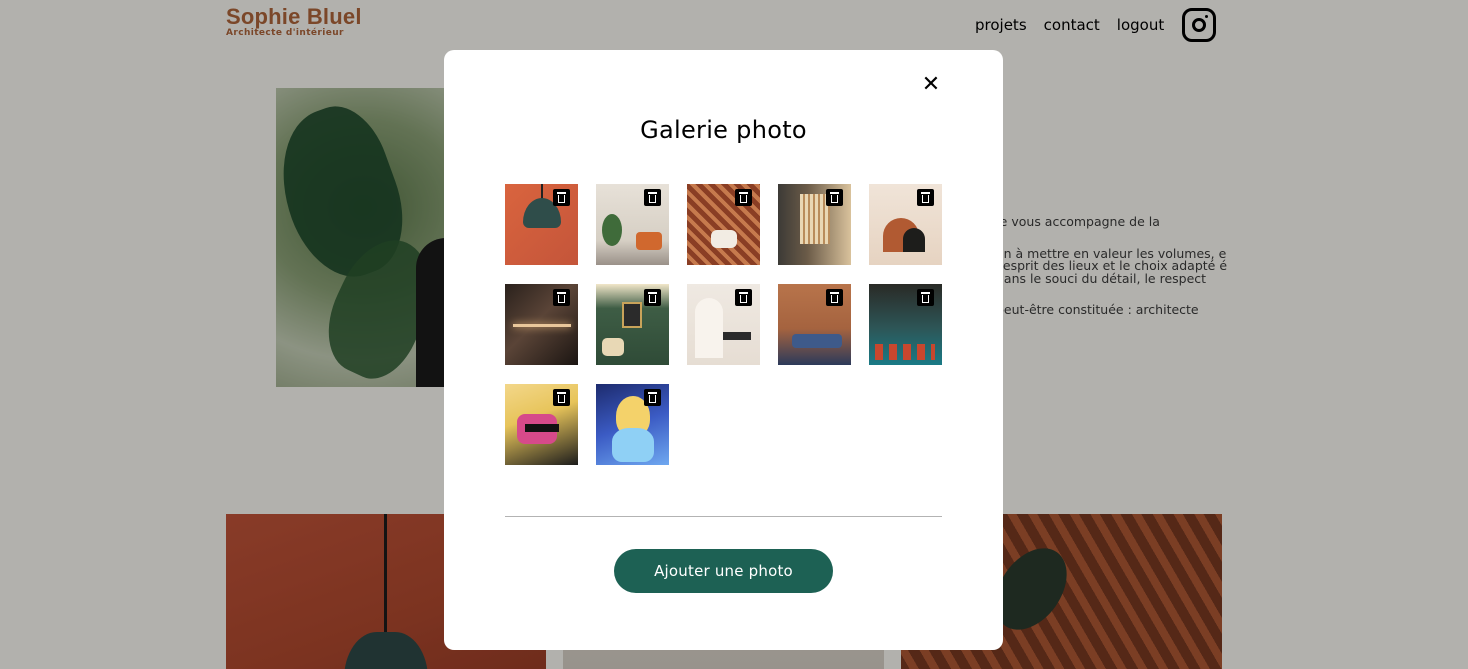  What do you see at coordinates (723, 571) in the screenshot?
I see `add-photo-button: Ajouter une photo` at bounding box center [723, 571].